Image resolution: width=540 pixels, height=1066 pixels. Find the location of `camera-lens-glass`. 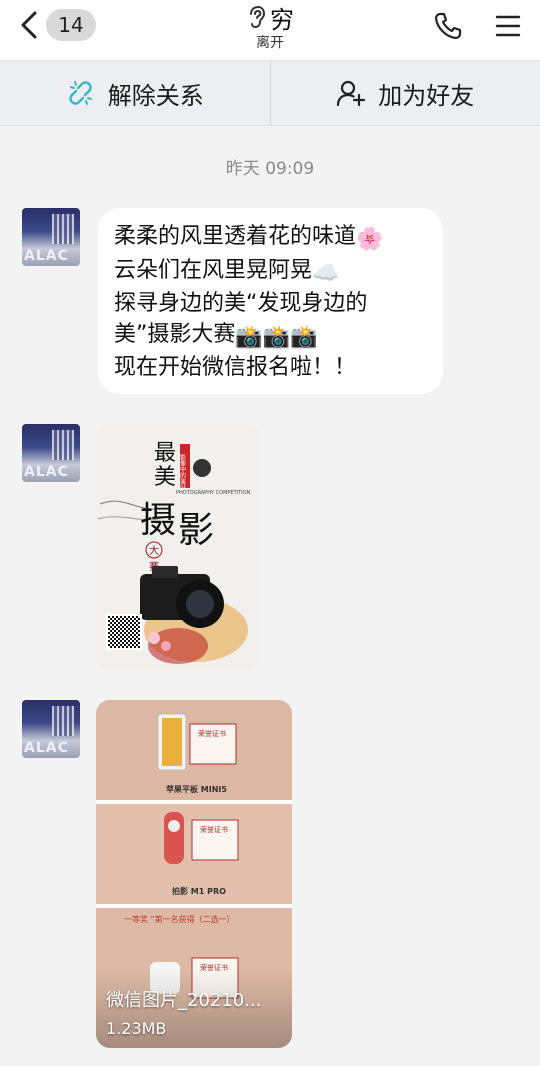

camera-lens-glass is located at coordinates (200, 604).